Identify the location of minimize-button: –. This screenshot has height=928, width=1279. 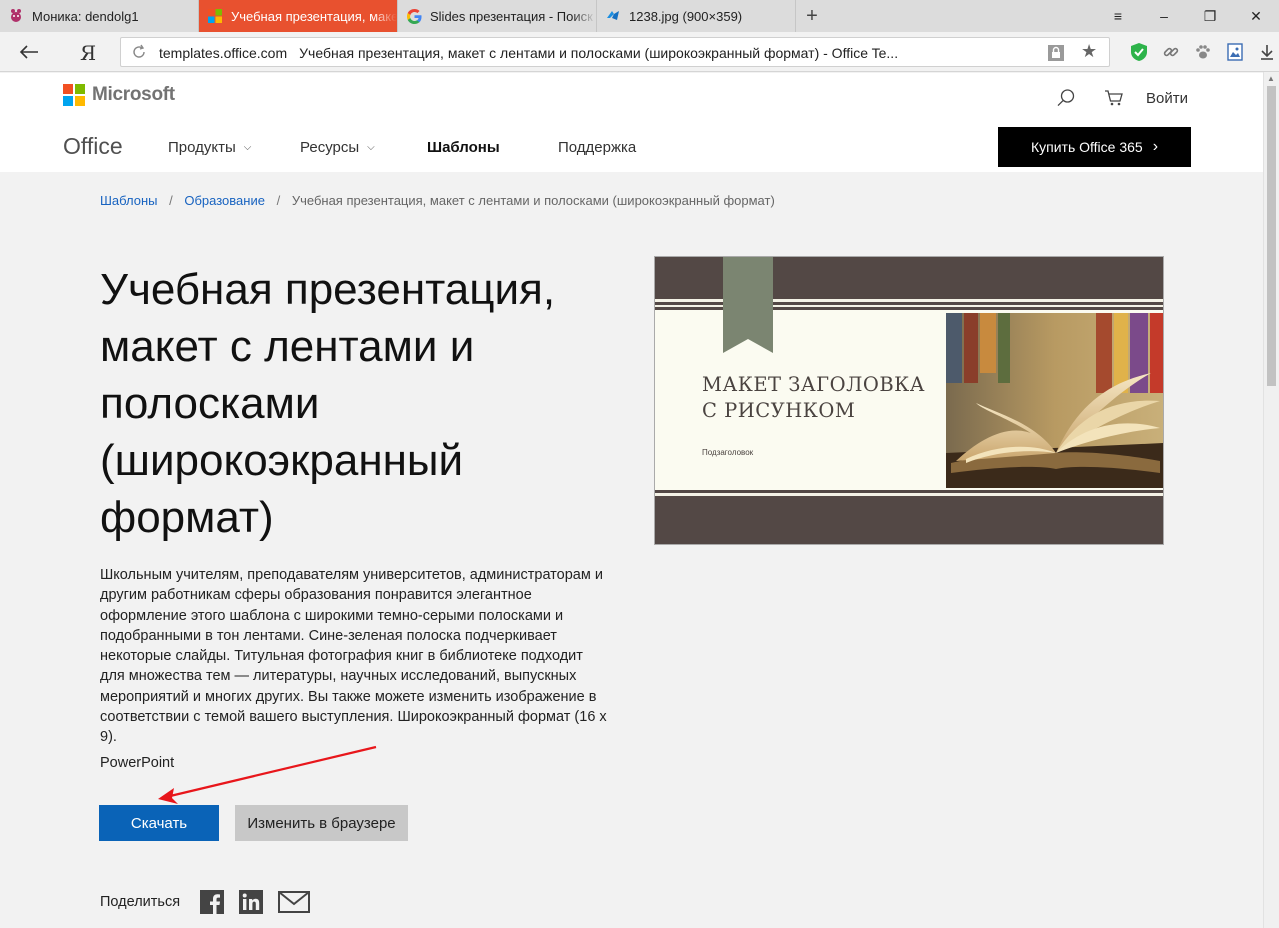
(1164, 16).